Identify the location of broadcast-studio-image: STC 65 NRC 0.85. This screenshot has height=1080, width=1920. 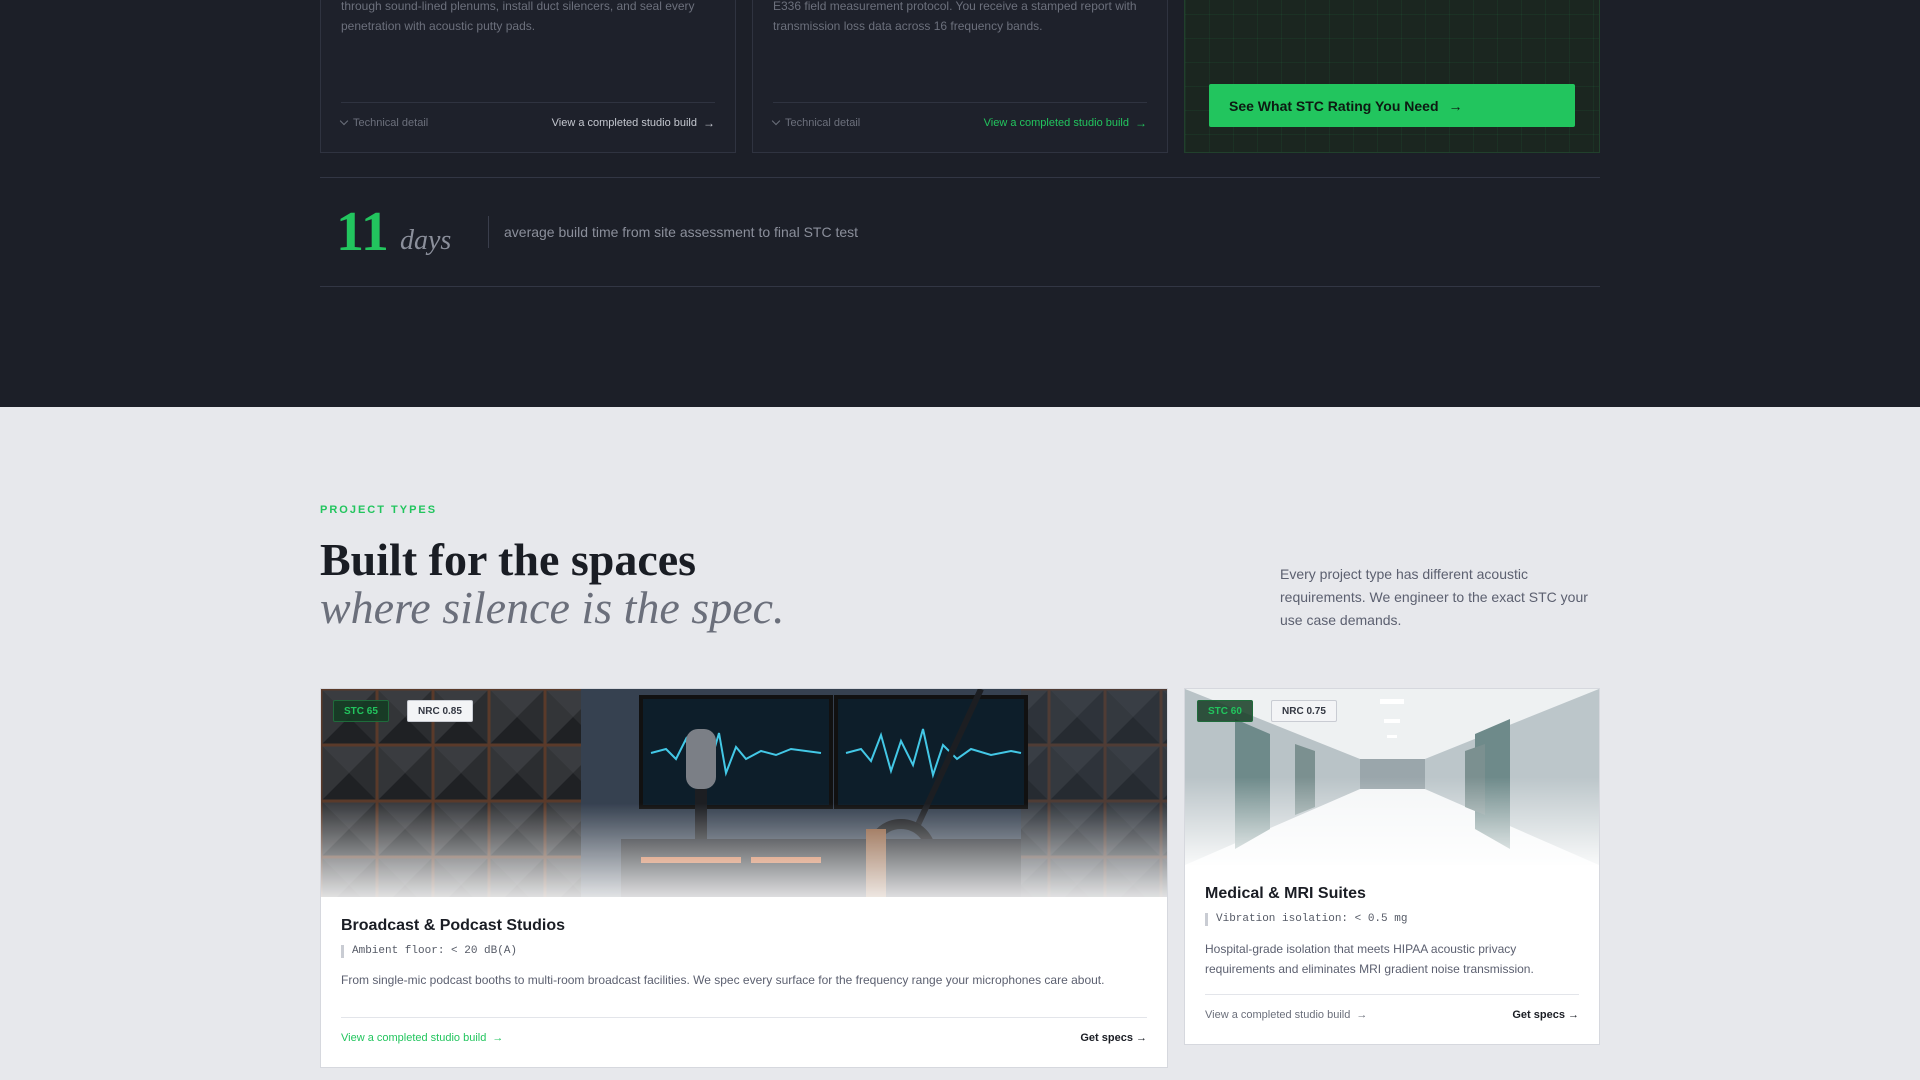
(744, 793).